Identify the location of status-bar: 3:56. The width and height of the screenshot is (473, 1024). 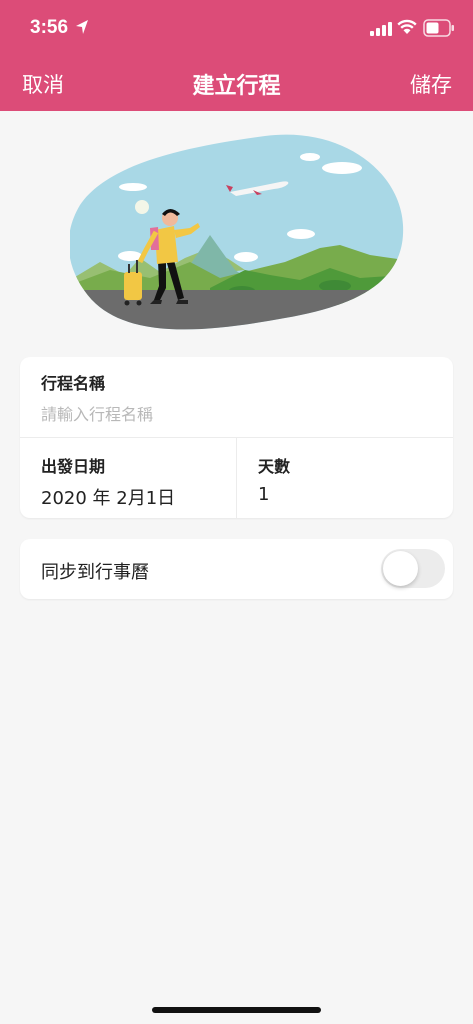
(236, 29).